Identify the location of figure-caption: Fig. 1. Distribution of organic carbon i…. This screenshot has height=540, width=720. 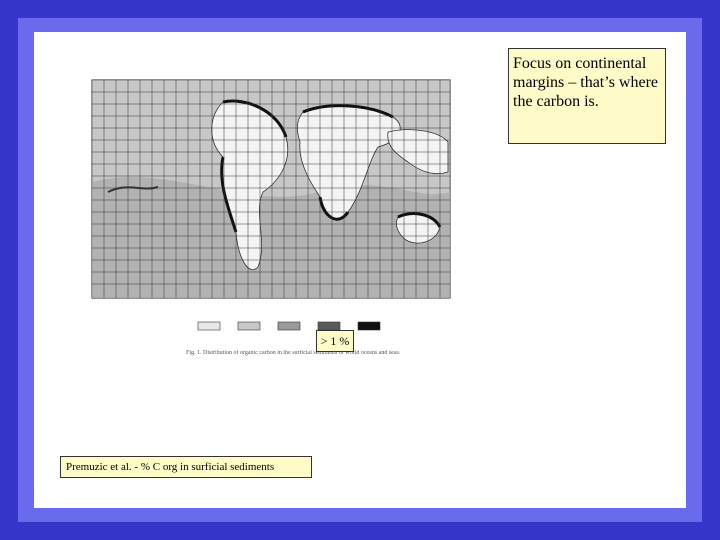
(293, 353).